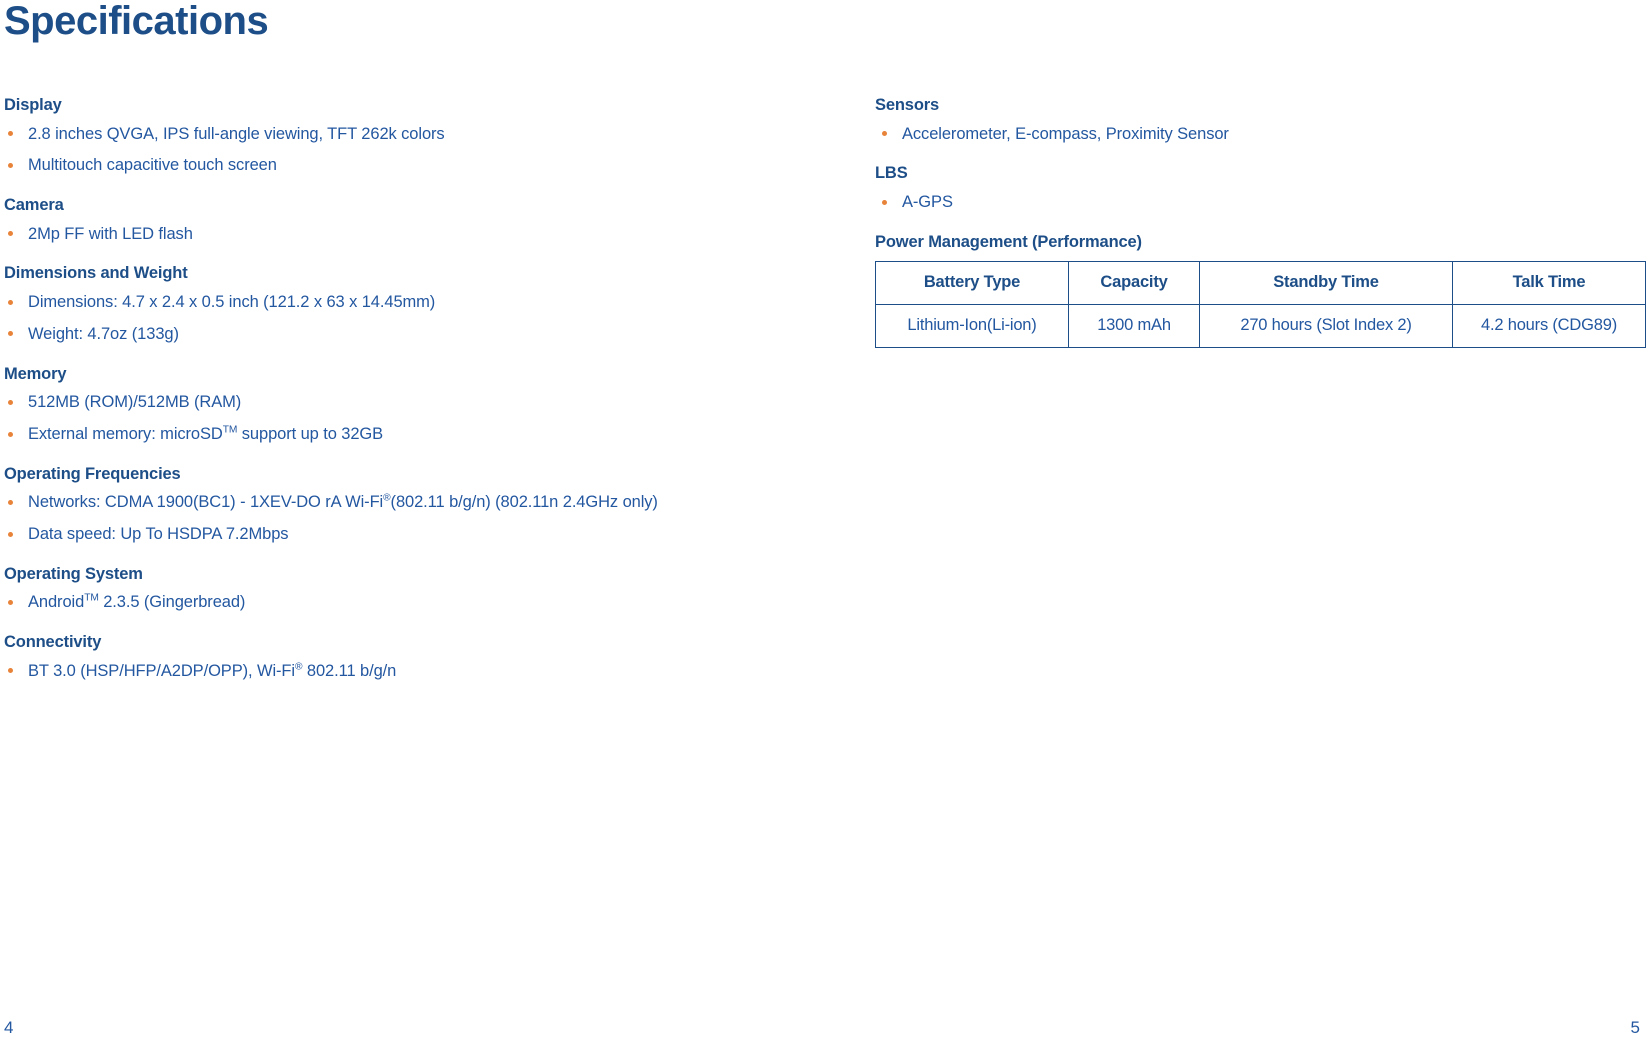 Image resolution: width=1646 pixels, height=1048 pixels. I want to click on bullet-list-operating-system: AndroidTM 2.3.5 (Gingerbread), so click(414, 602).